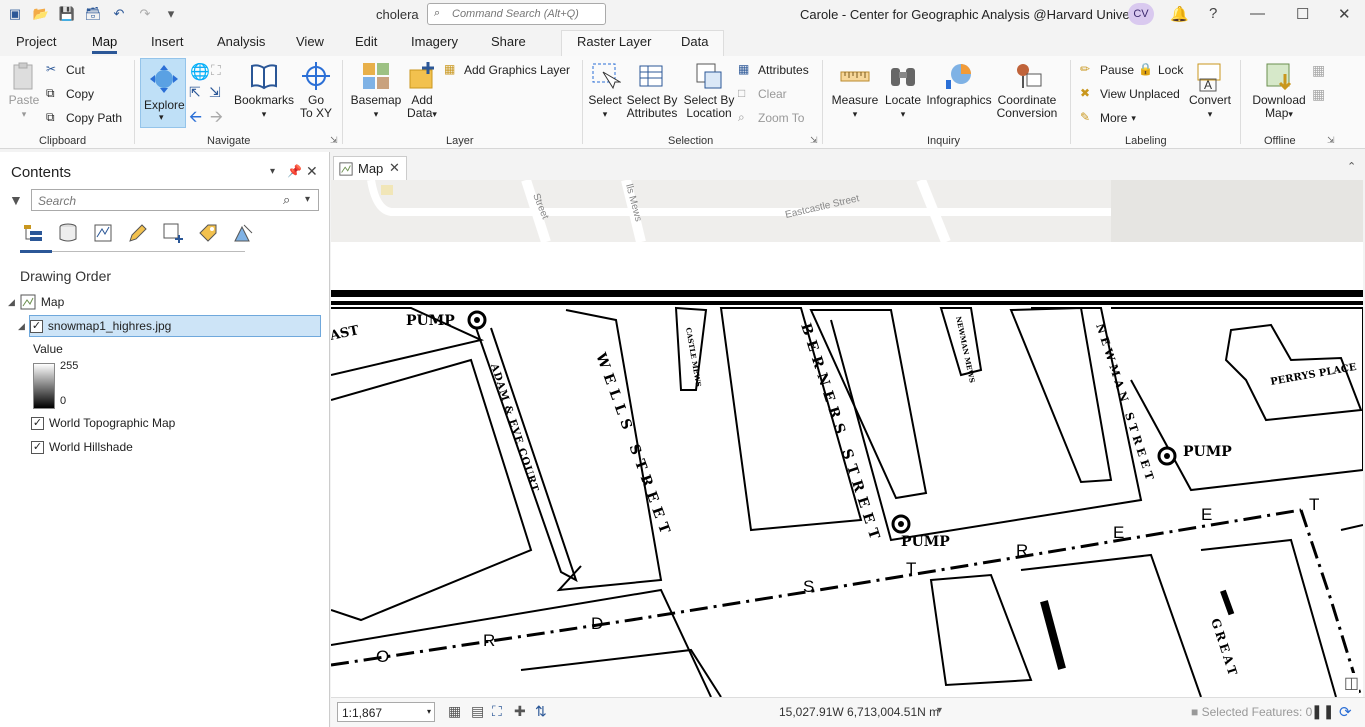 This screenshot has height=727, width=1365. I want to click on customize-qat-icon: ▾, so click(171, 14).